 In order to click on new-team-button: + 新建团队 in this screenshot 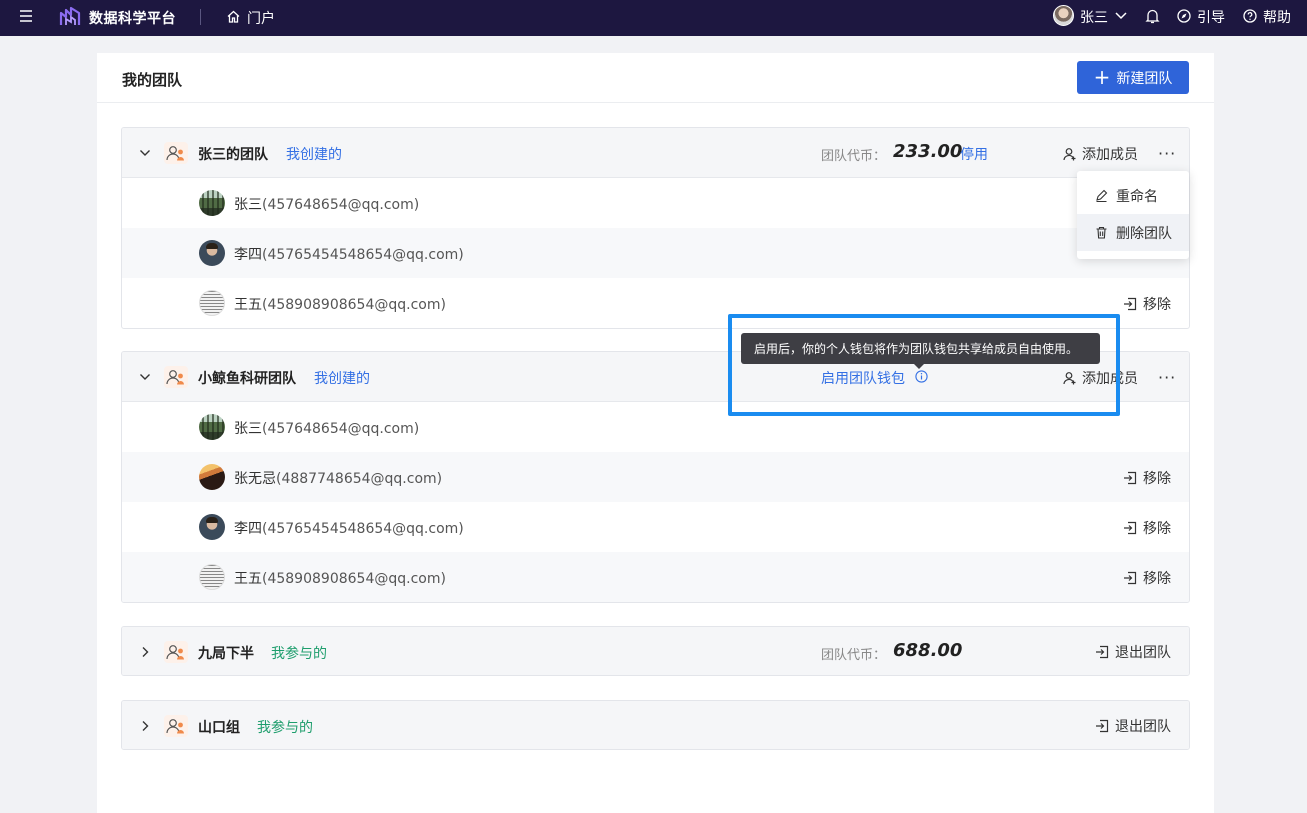, I will do `click(1133, 77)`.